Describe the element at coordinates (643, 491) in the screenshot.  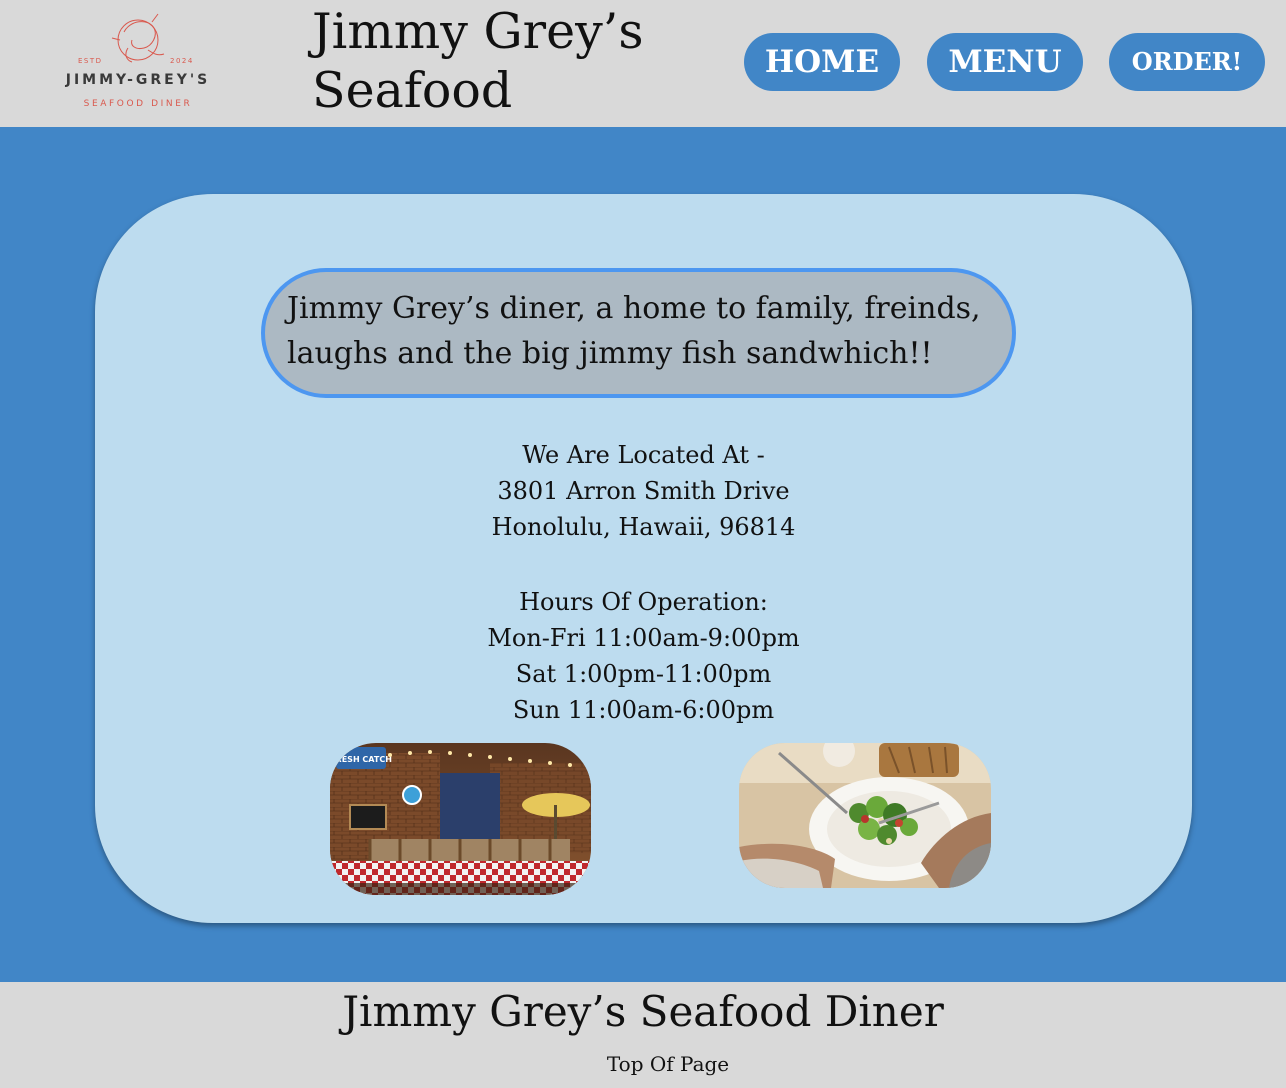
I see `location-street: 3801 Arron Smith Drive` at that location.